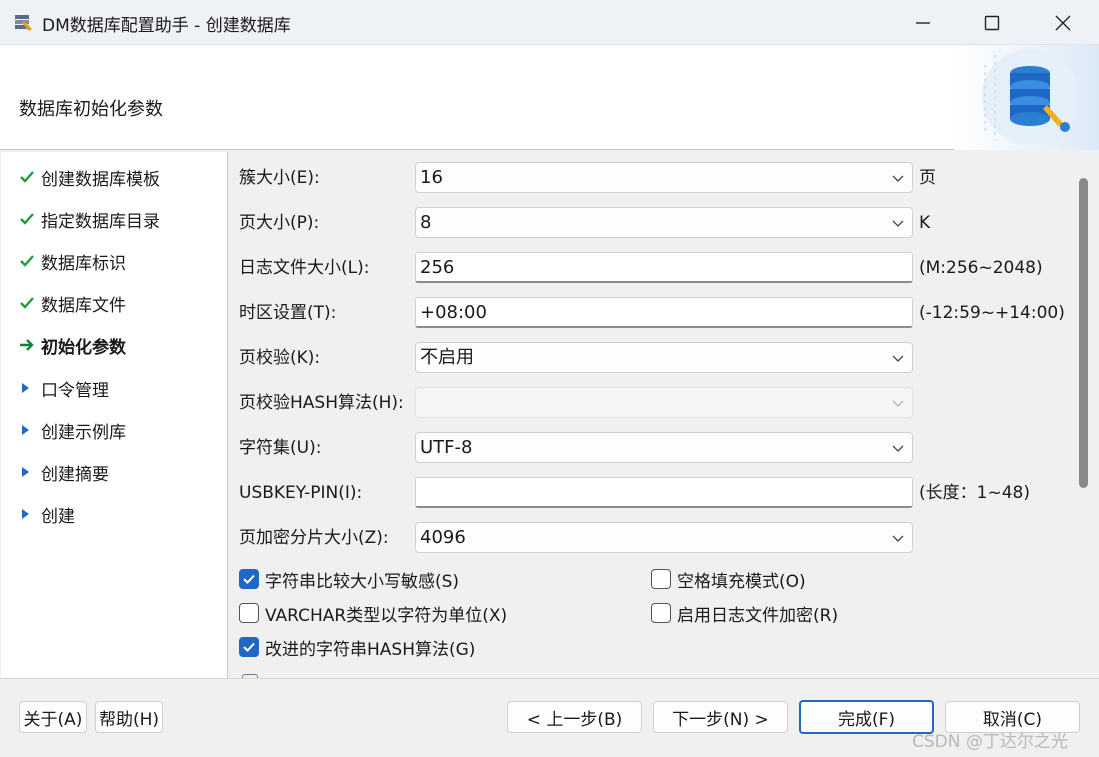 The image size is (1099, 757). Describe the element at coordinates (30, 345) in the screenshot. I see `arrow-right-icon` at that location.